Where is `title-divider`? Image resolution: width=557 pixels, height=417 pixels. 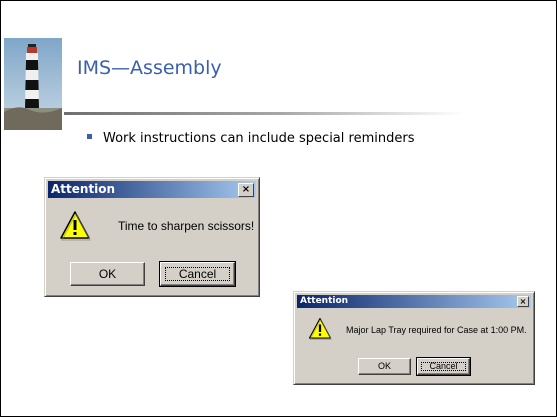
title-divider is located at coordinates (264, 113).